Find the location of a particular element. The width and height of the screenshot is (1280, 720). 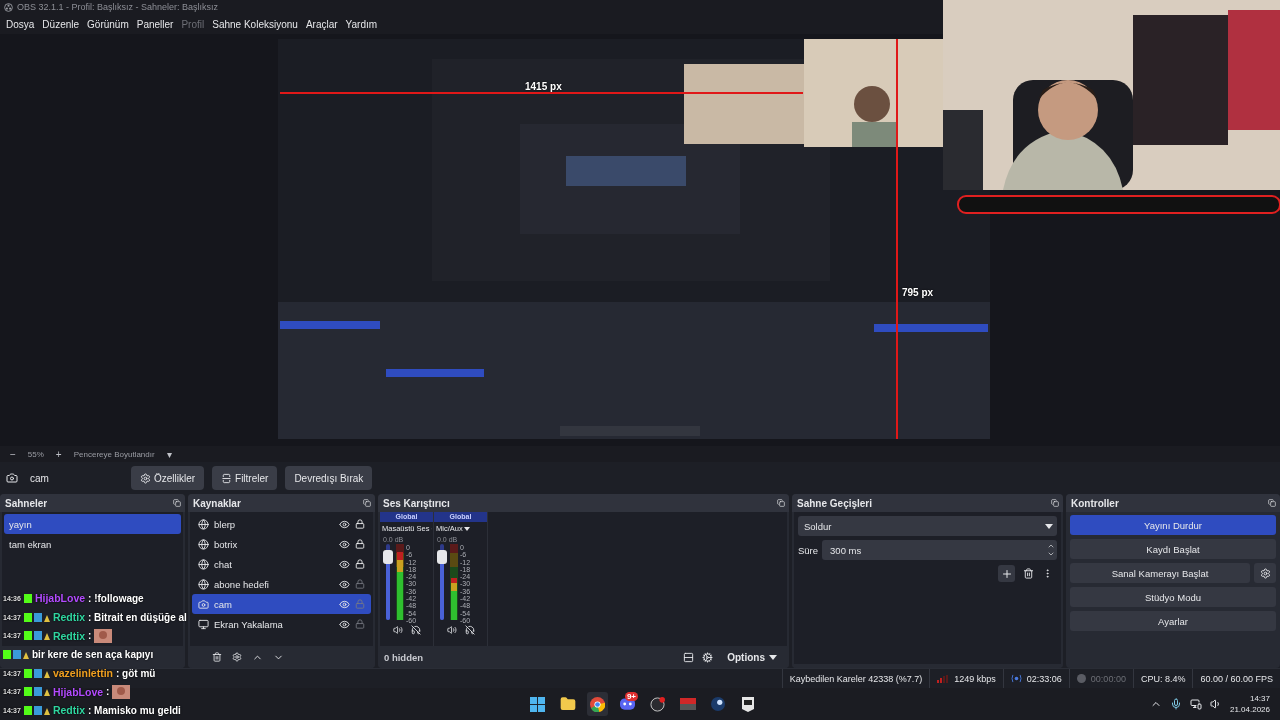

menu-item: Dosya is located at coordinates (20, 24).